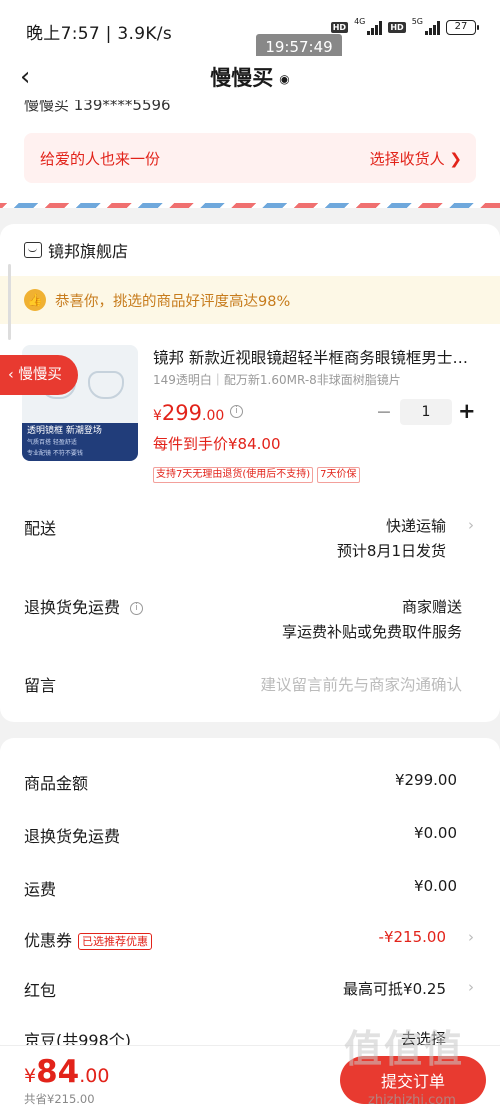  I want to click on unit-price: 每件到手价¥84.00, so click(217, 444).